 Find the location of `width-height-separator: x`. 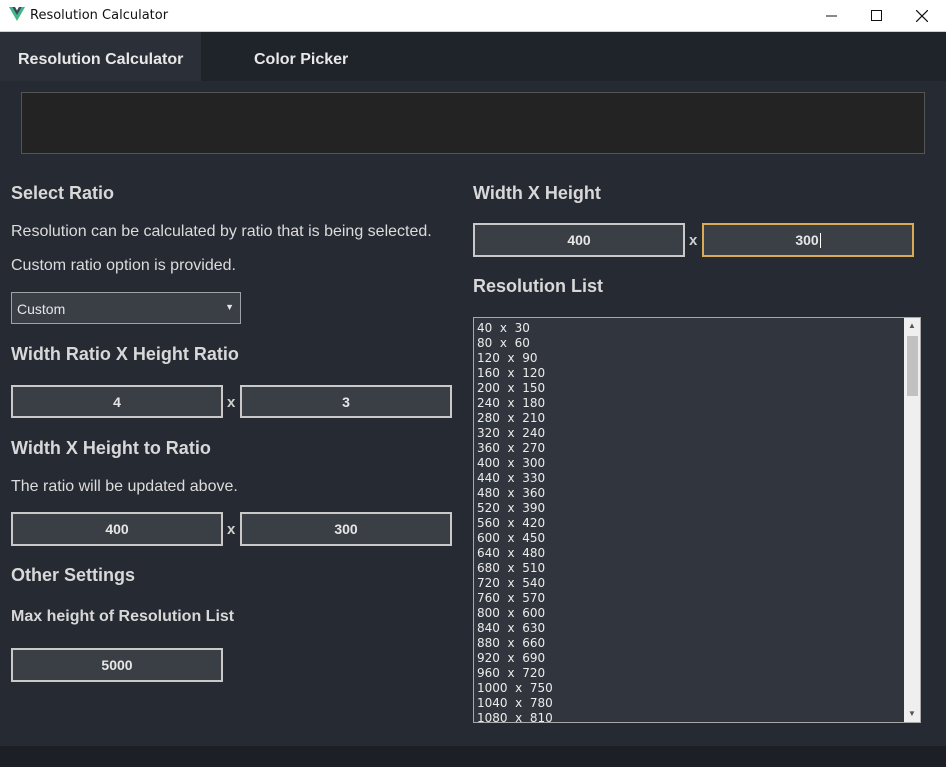

width-height-separator: x is located at coordinates (693, 240).